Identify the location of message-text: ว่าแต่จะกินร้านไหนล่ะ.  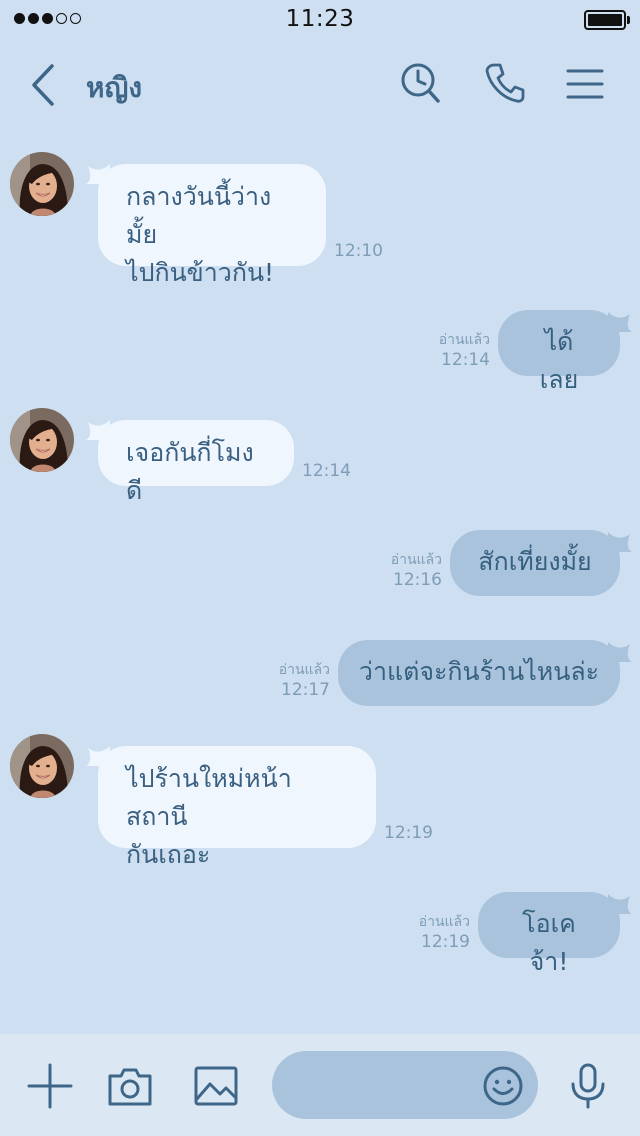
(479, 671).